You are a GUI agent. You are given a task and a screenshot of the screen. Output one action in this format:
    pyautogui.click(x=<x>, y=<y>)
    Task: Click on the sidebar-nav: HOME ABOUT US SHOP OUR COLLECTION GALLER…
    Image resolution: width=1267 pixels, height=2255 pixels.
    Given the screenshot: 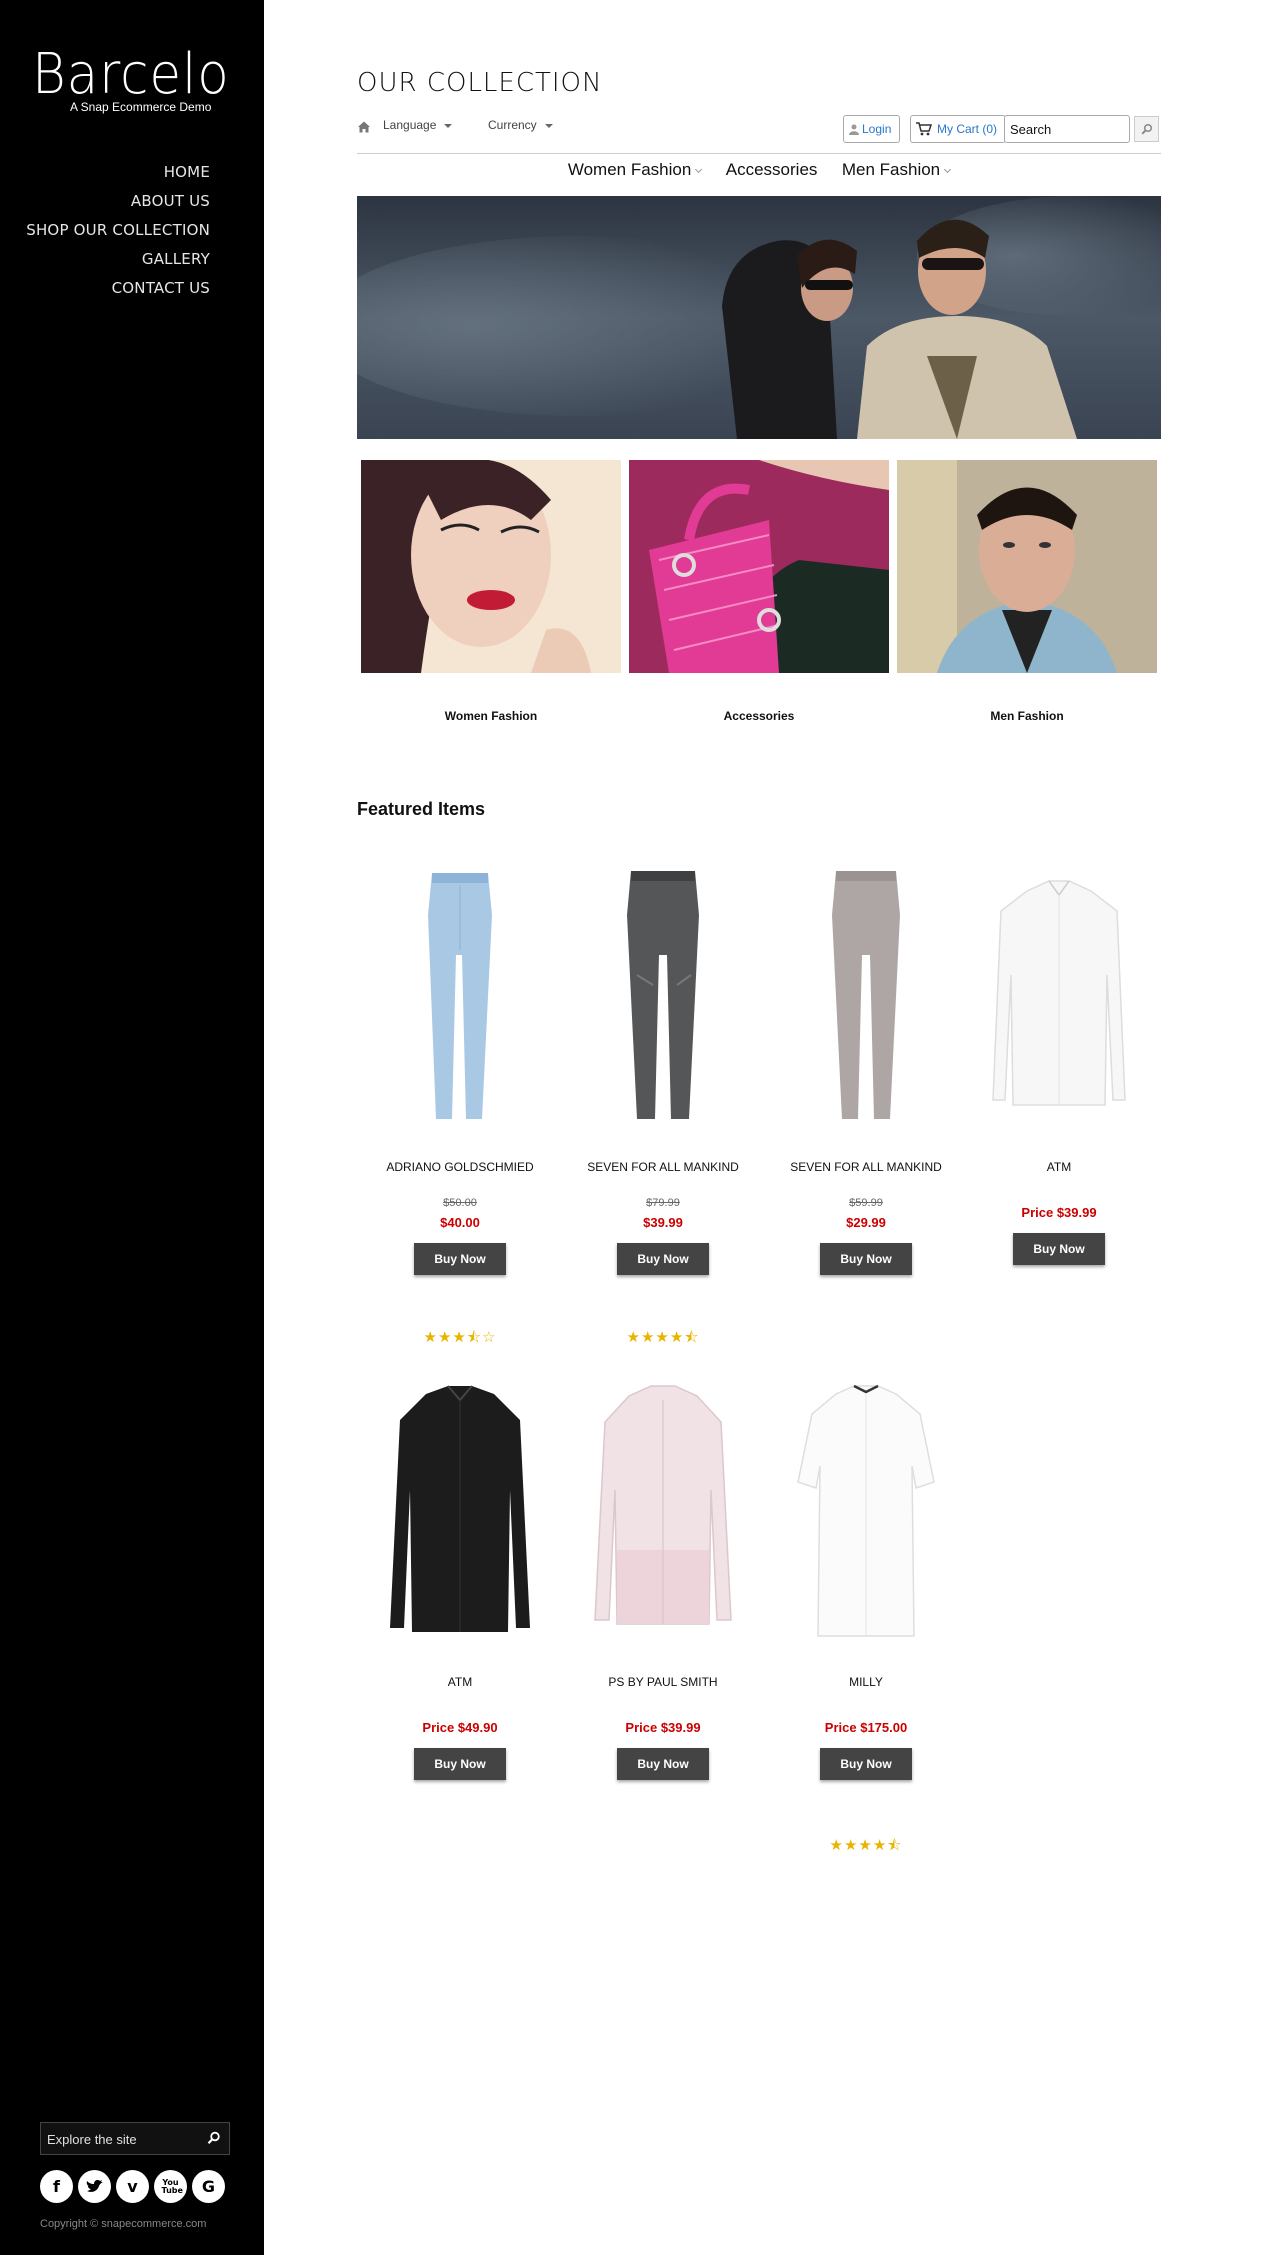 What is the action you would take?
    pyautogui.click(x=118, y=230)
    